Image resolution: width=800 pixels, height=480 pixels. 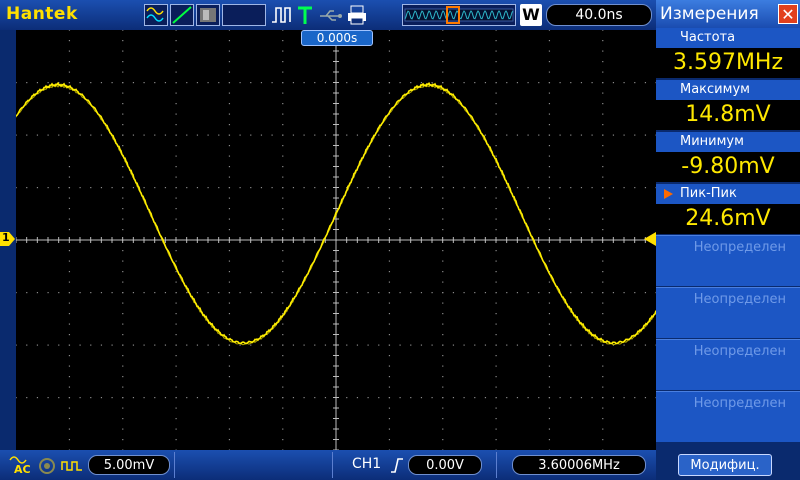 What do you see at coordinates (208, 15) in the screenshot?
I see `display-mode-icon` at bounding box center [208, 15].